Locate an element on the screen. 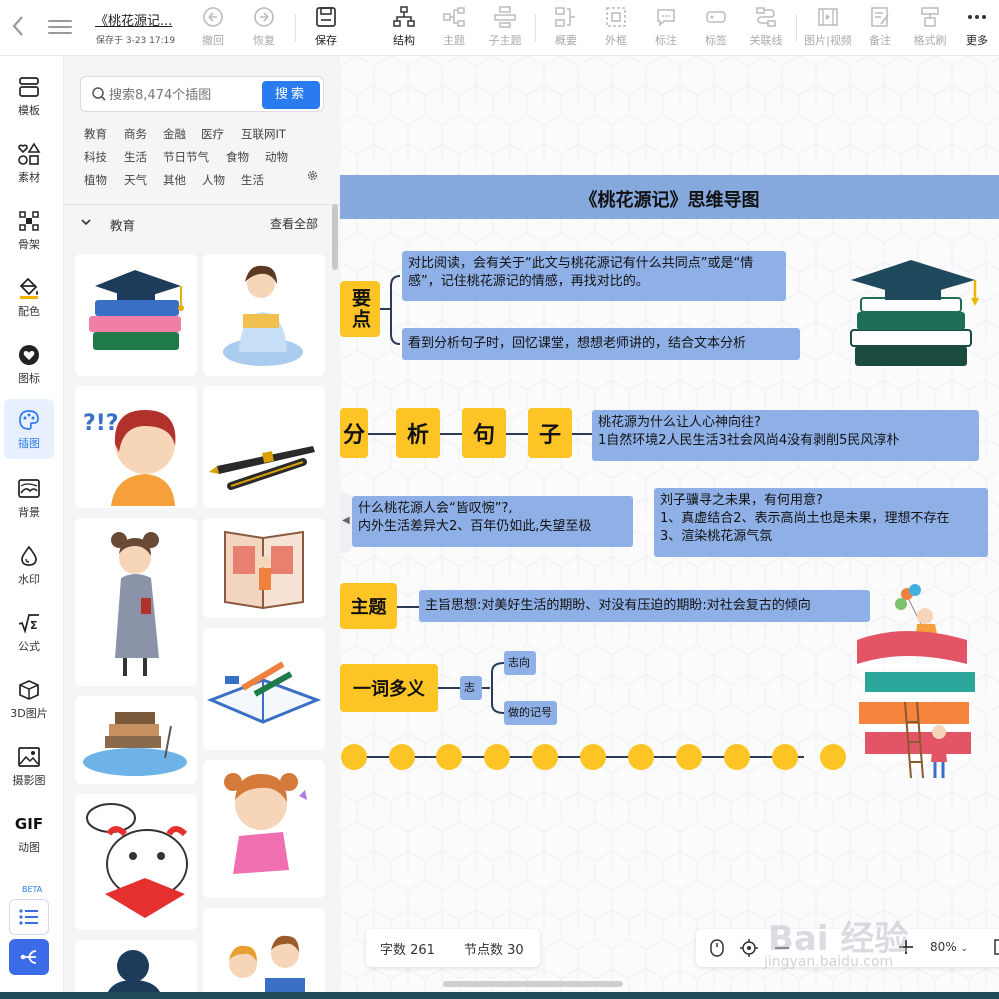  theme-node: 主题 is located at coordinates (368, 606).